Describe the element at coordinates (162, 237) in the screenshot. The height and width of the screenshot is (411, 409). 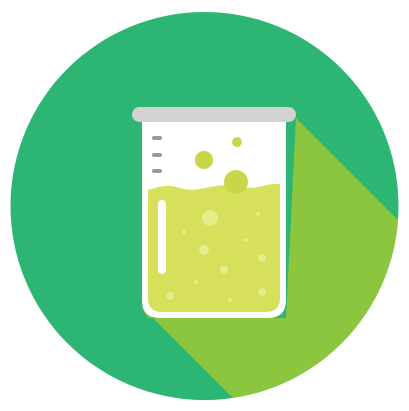
I see `glass-glare` at that location.